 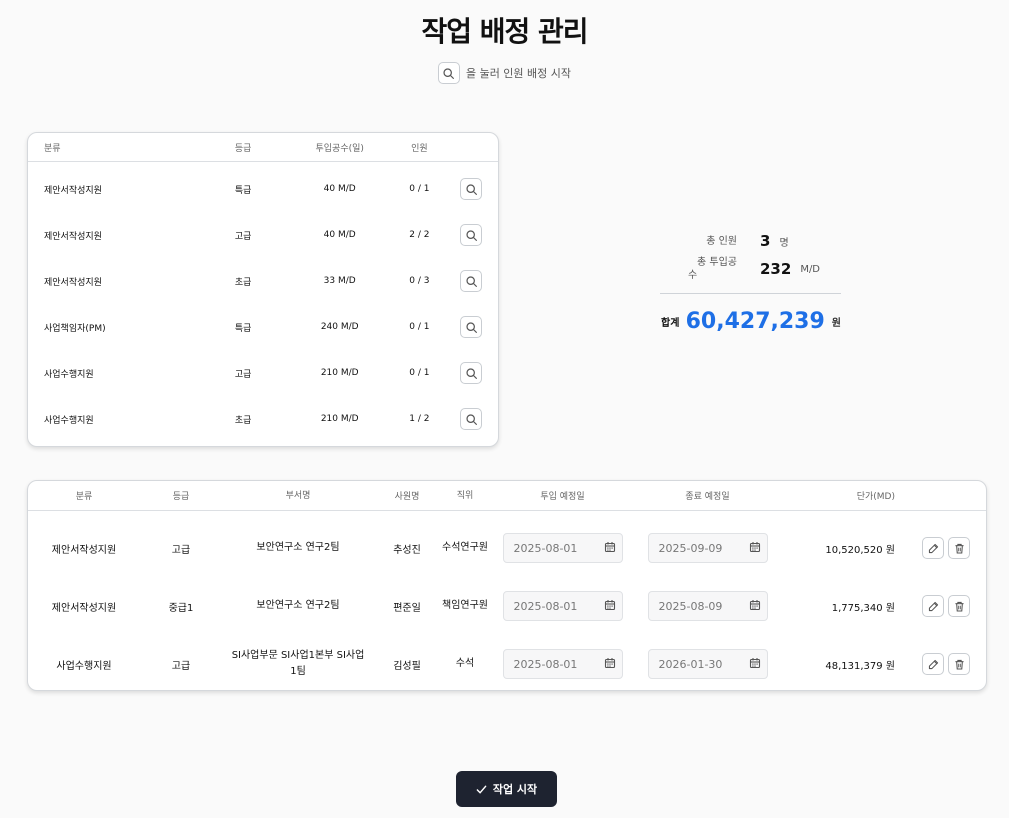 What do you see at coordinates (419, 235) in the screenshot?
I see `row-people: 2 / 2` at bounding box center [419, 235].